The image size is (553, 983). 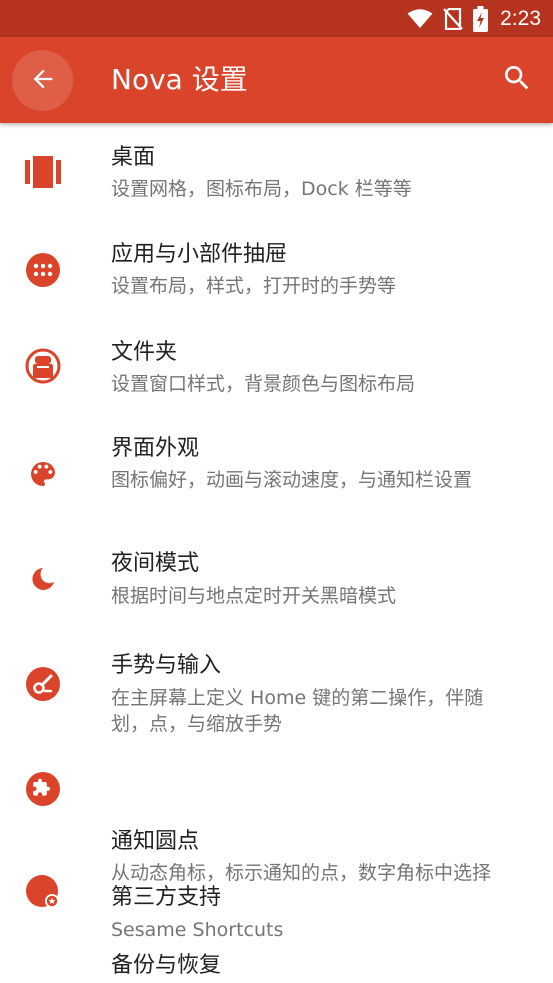 What do you see at coordinates (43, 579) in the screenshot?
I see `moon-icon` at bounding box center [43, 579].